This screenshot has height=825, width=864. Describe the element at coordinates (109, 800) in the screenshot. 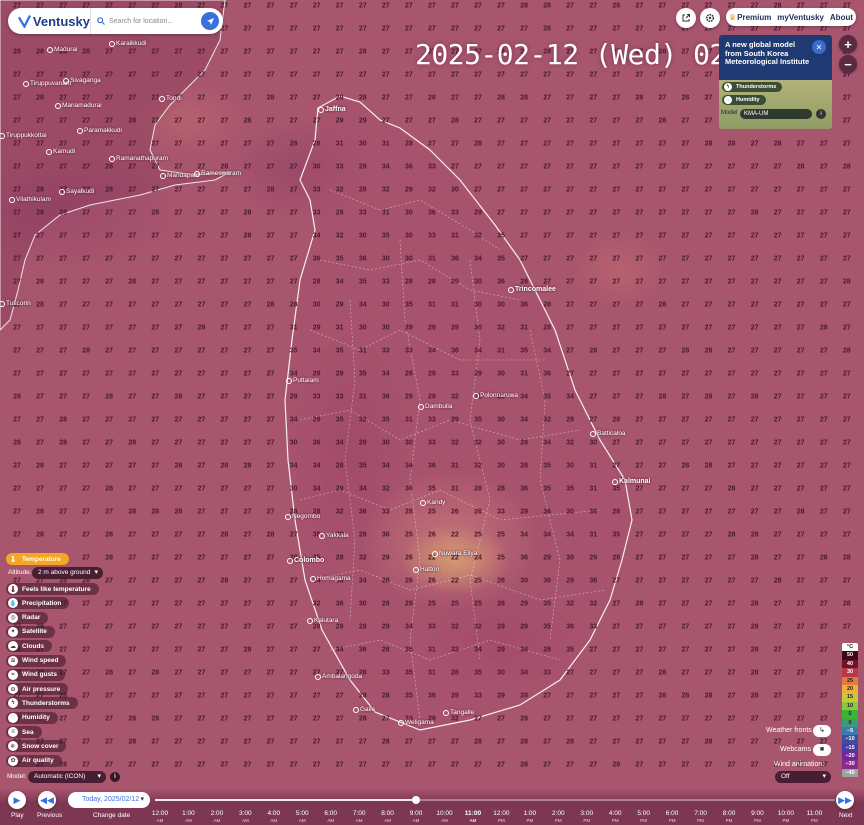

I see `date-select: Today, 2025/02/12` at that location.